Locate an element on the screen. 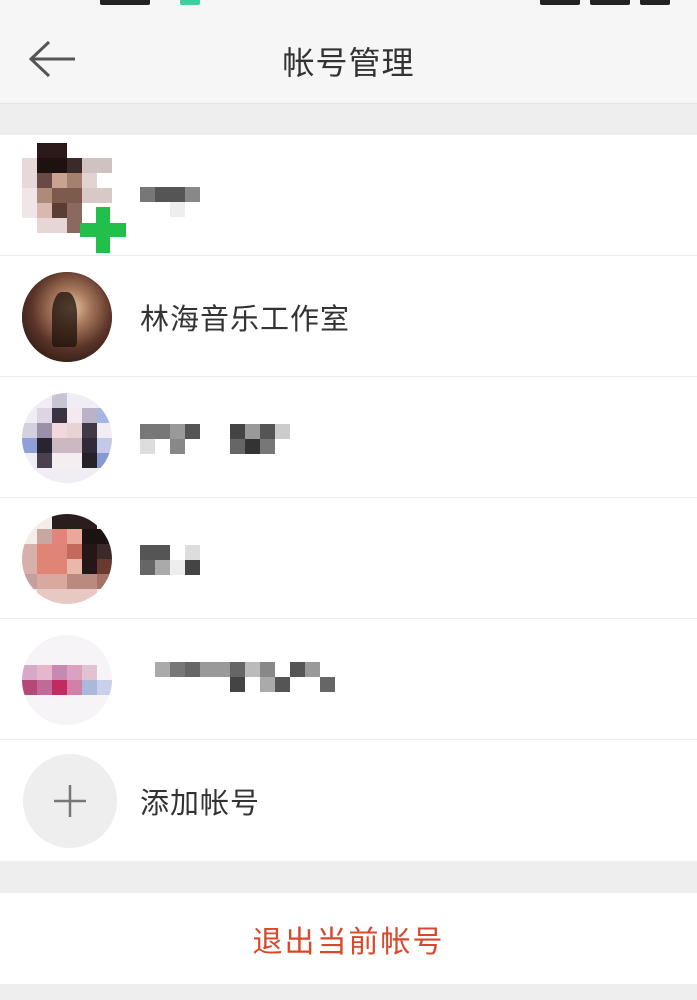 The image size is (697, 1000). status-icon is located at coordinates (190, 2).